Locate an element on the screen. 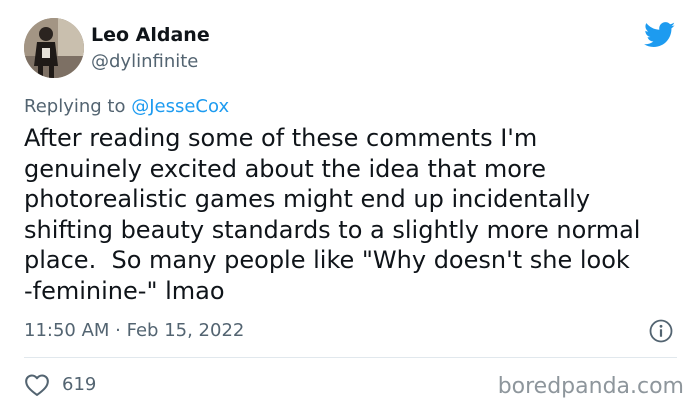 The width and height of the screenshot is (700, 410). twitter-bird-icon is located at coordinates (660, 35).